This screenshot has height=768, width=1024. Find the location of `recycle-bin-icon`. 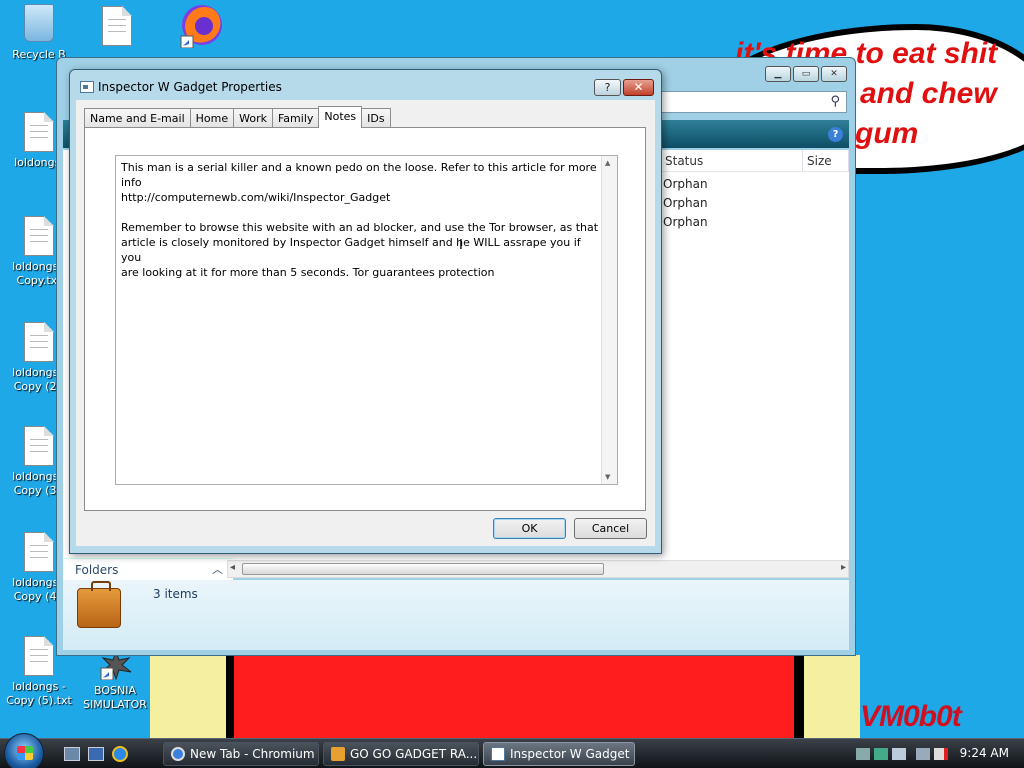

recycle-bin-icon is located at coordinates (39, 24).